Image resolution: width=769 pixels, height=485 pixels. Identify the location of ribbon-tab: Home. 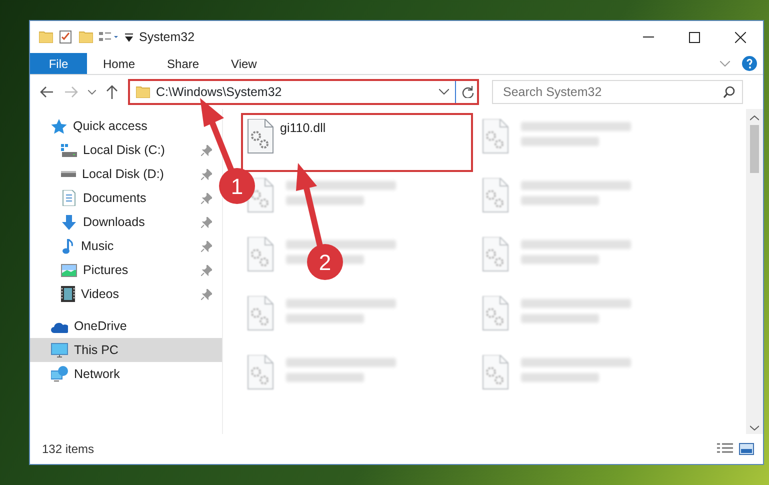
(119, 63).